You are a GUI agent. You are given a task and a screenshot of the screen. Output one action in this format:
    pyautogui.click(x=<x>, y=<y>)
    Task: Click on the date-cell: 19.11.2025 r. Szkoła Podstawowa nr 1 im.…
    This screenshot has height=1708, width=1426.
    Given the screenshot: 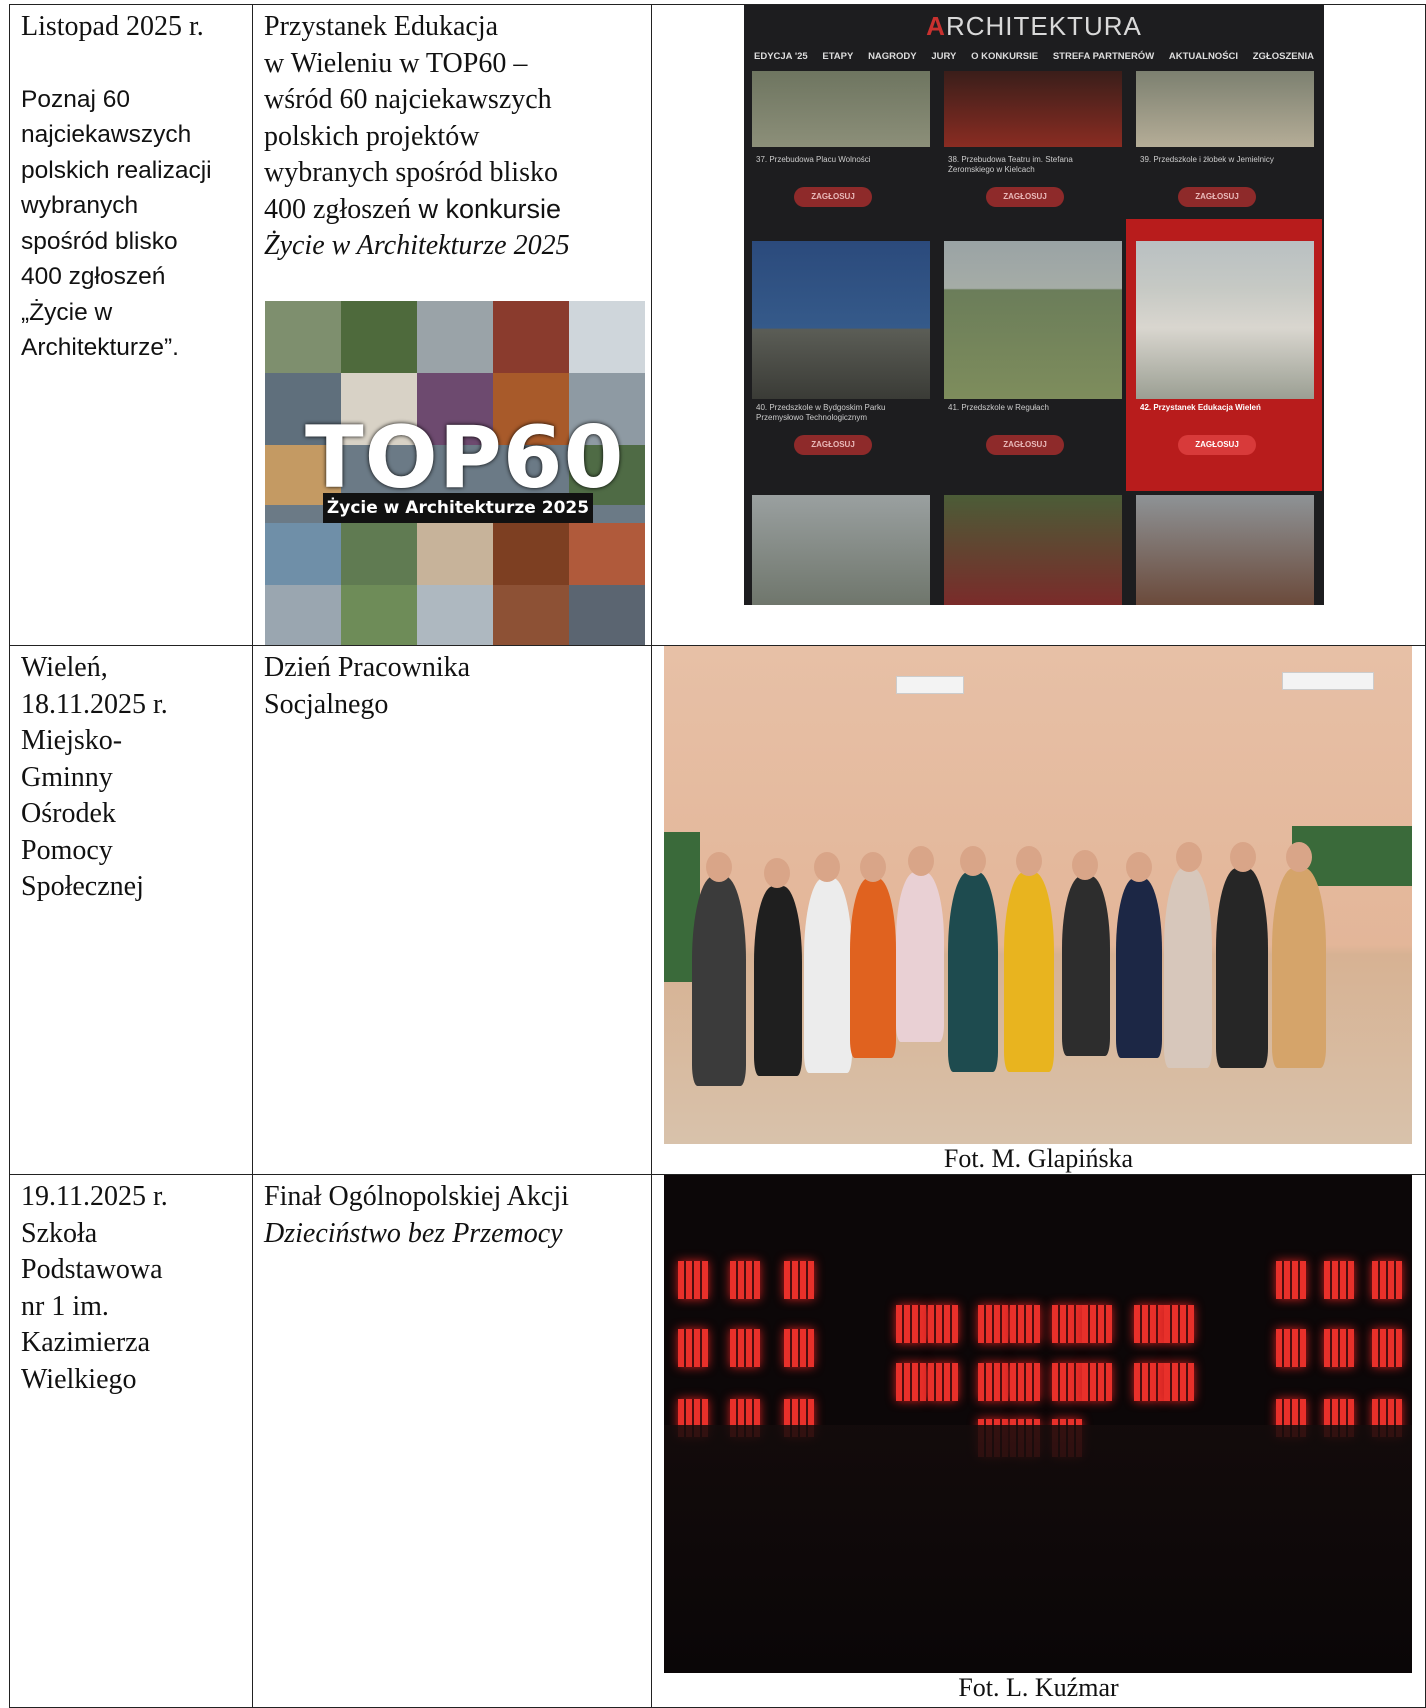 What is the action you would take?
    pyautogui.click(x=131, y=1441)
    